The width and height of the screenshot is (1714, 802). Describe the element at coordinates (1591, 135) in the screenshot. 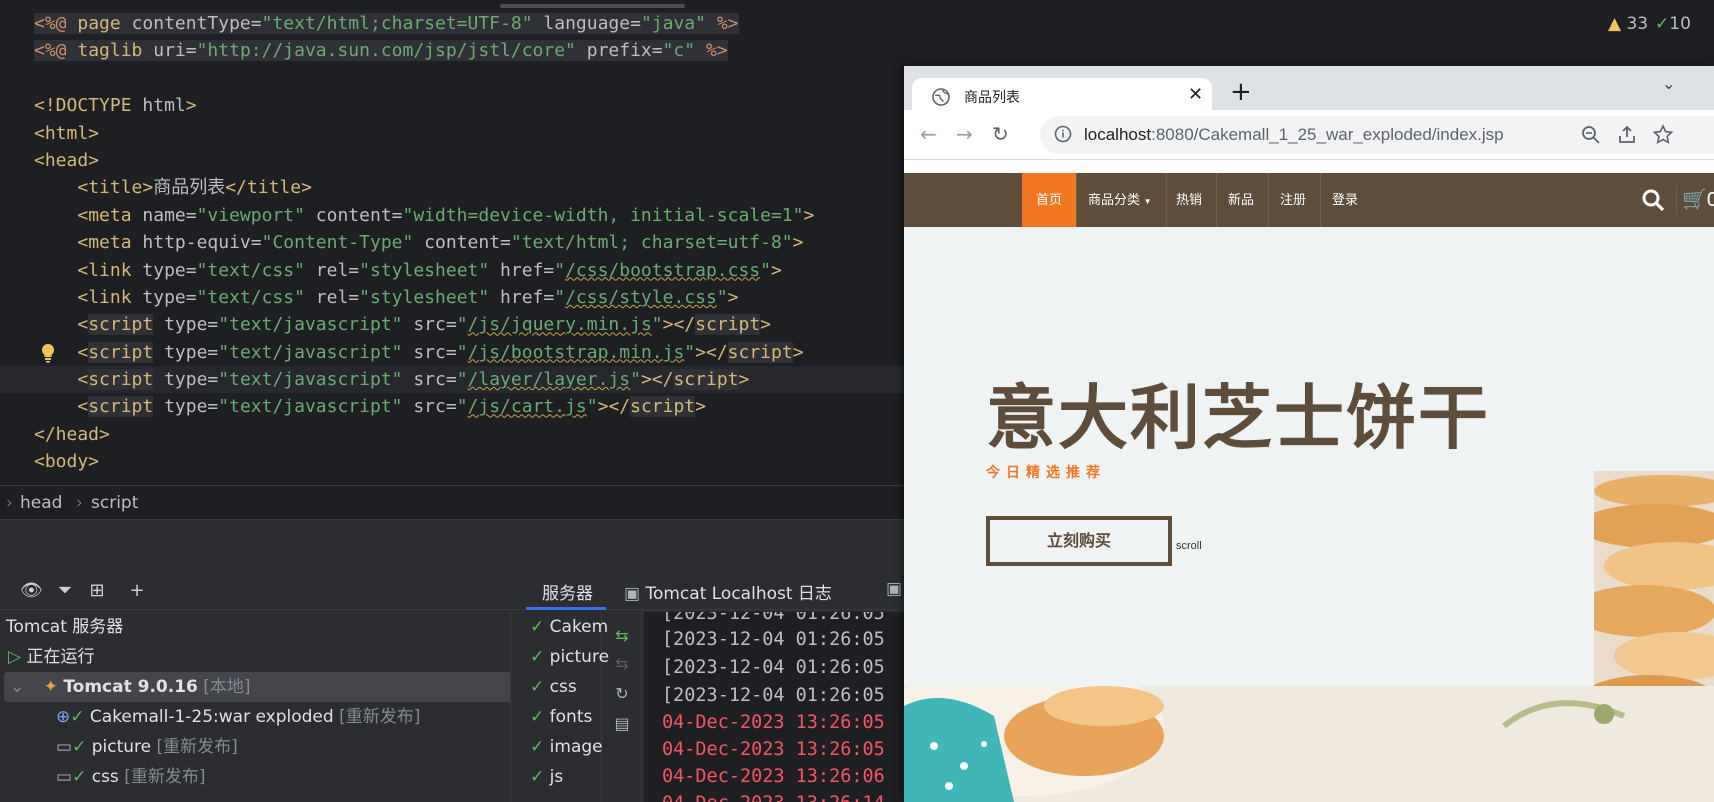

I see `zoom-icon` at that location.